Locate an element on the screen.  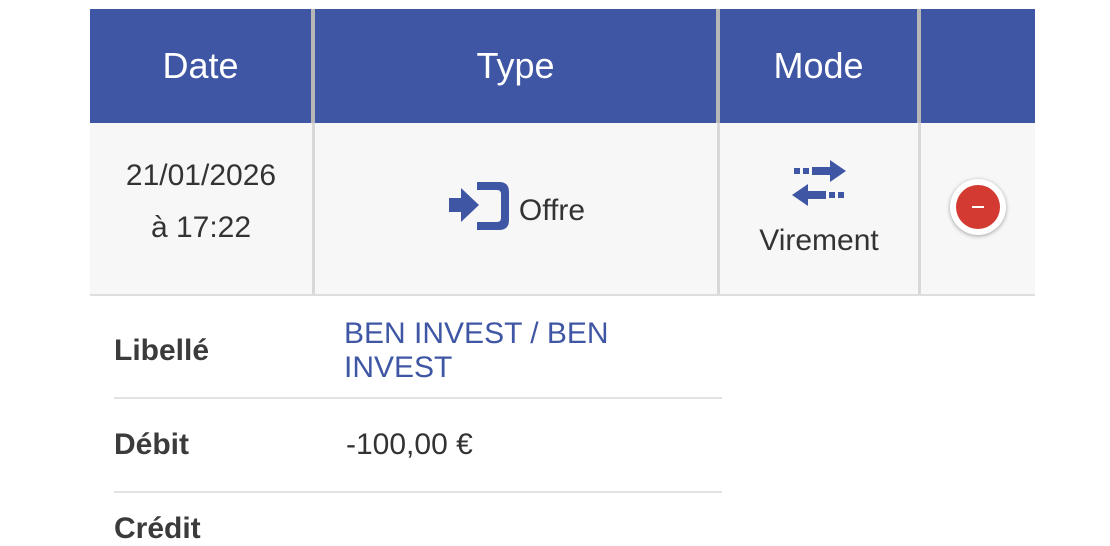
type-label: Offre is located at coordinates (552, 210).